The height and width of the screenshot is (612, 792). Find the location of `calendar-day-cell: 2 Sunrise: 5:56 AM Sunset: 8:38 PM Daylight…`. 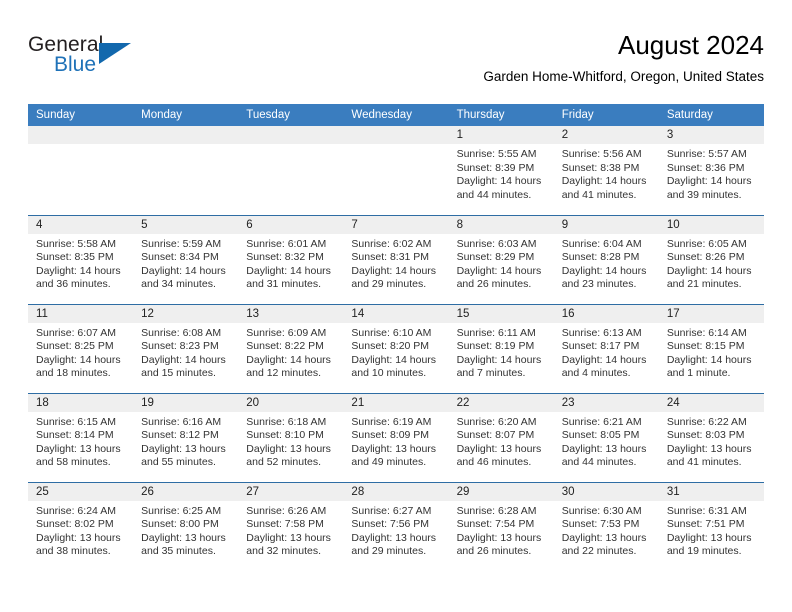

calendar-day-cell: 2 Sunrise: 5:56 AM Sunset: 8:38 PM Daylight… is located at coordinates (606, 170).